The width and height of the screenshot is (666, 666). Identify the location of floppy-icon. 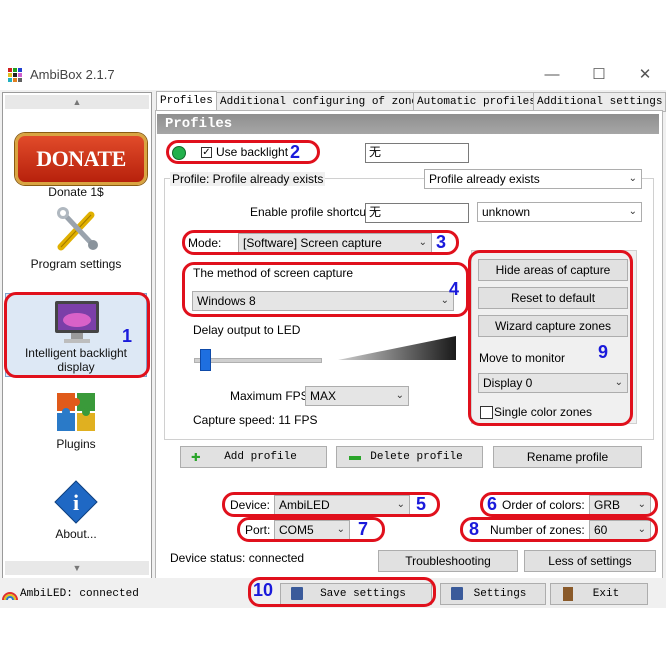
(457, 593).